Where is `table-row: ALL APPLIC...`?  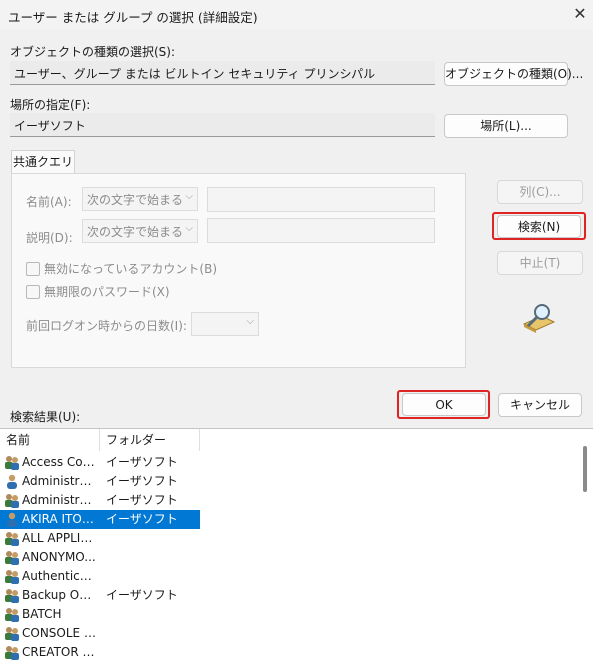
table-row: ALL APPLIC... is located at coordinates (100, 538).